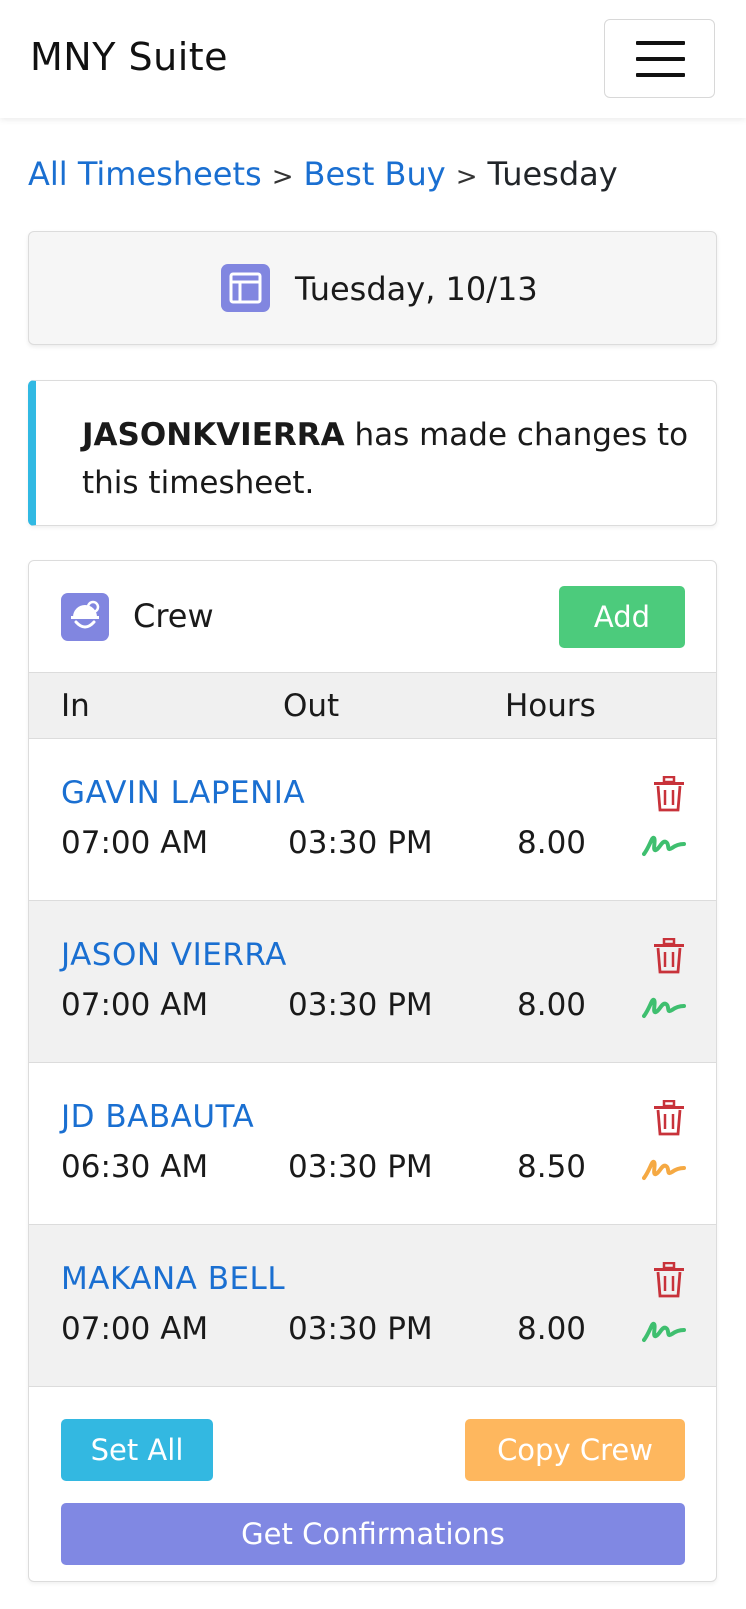  Describe the element at coordinates (552, 1167) in the screenshot. I see `hours-value: 8.50` at that location.